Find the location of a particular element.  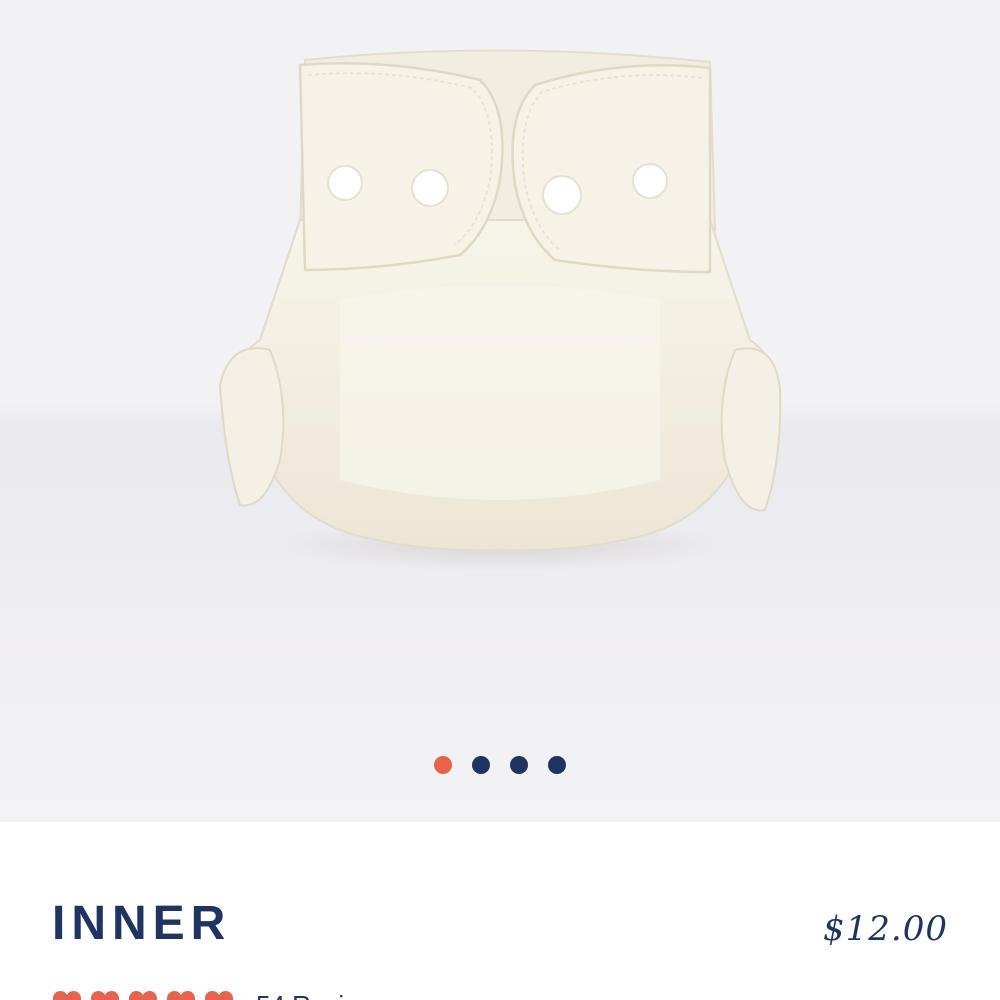

review-count: 54 Reviews is located at coordinates (323, 995).